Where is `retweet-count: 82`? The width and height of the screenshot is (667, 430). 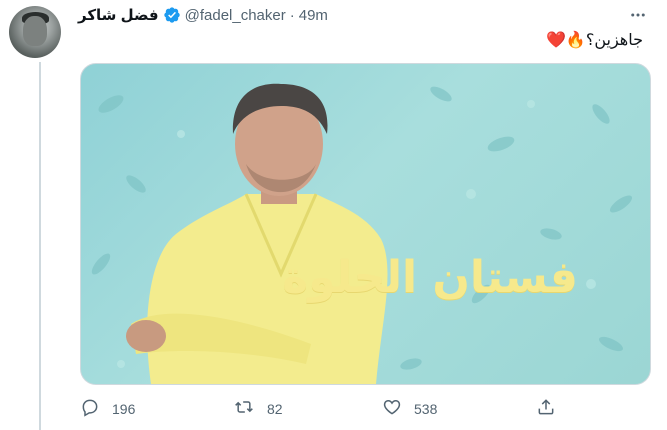 retweet-count: 82 is located at coordinates (275, 408).